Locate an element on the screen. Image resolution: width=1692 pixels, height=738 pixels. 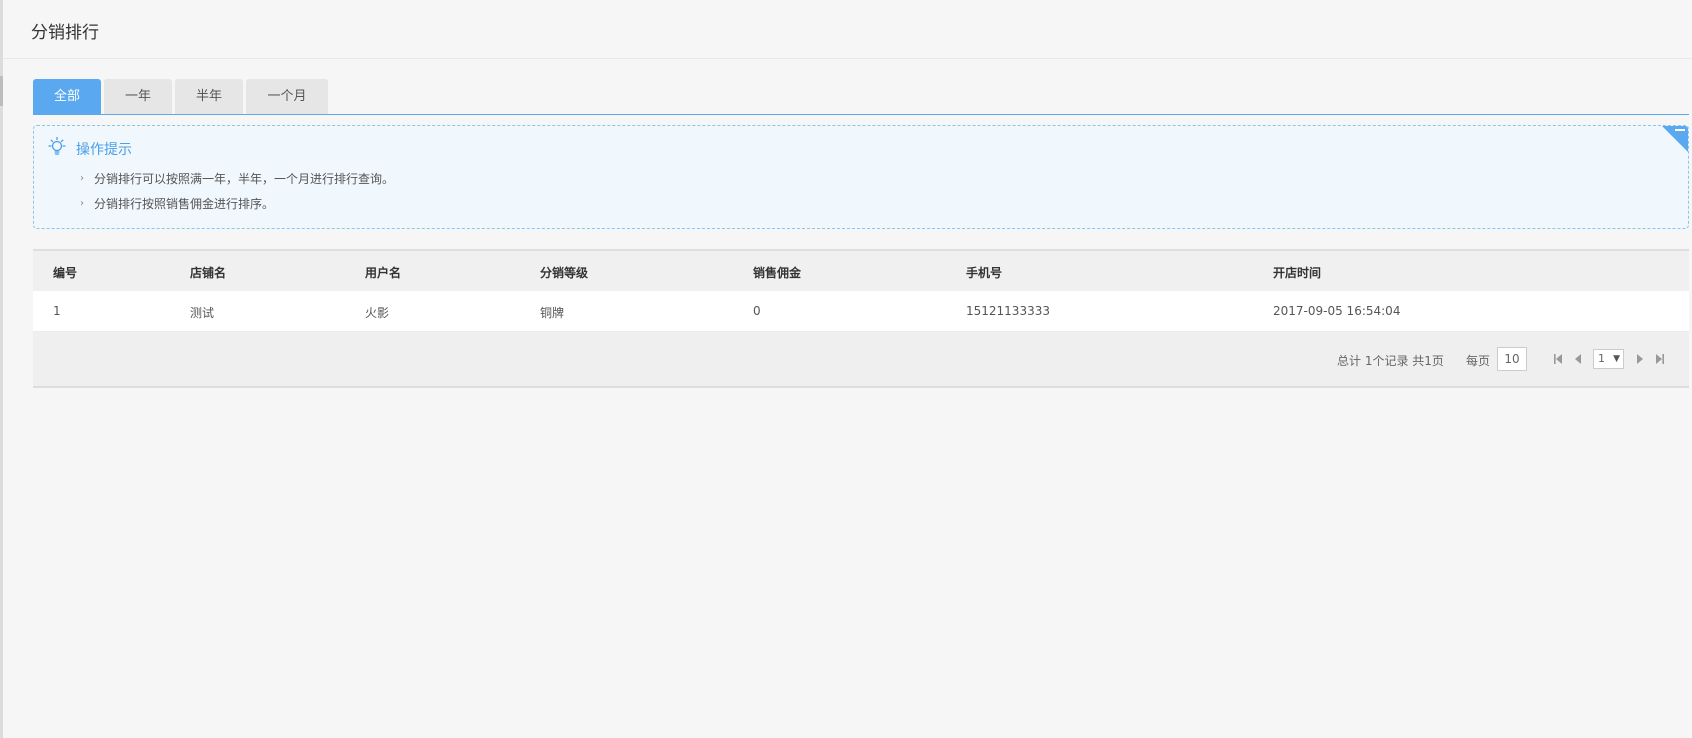
column-header-shop-name: 店铺名 is located at coordinates (208, 273).